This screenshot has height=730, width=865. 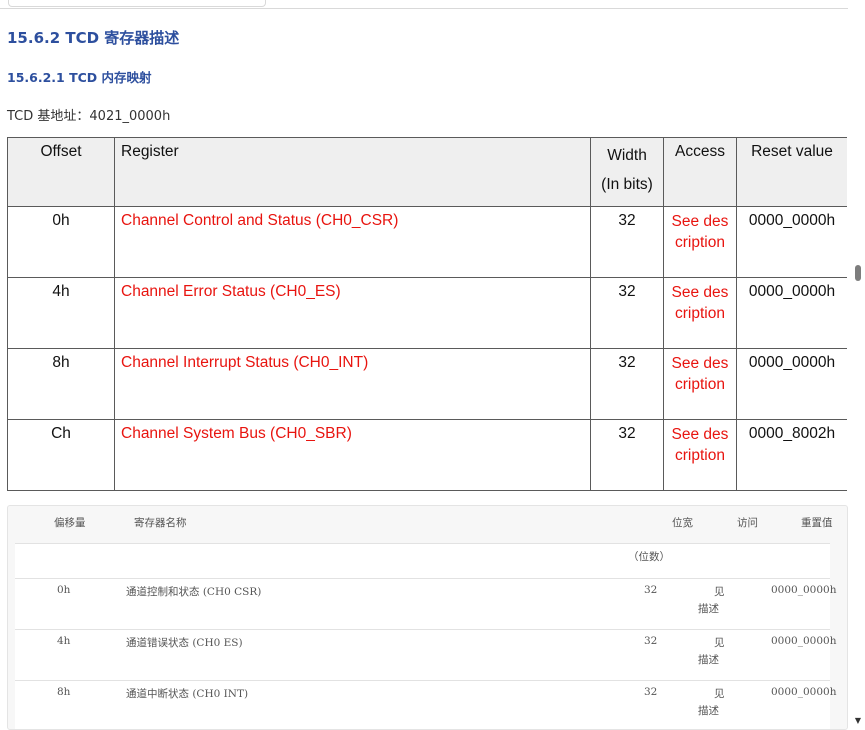 What do you see at coordinates (194, 592) in the screenshot?
I see `translated-cell-register: 通道控制和状态 (CH0 CSR)` at bounding box center [194, 592].